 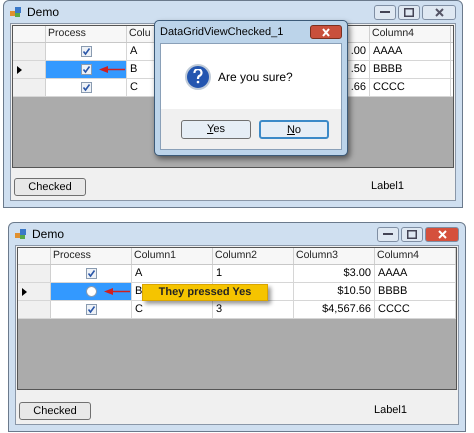 I want to click on dialog-button: Yes, so click(x=216, y=129).